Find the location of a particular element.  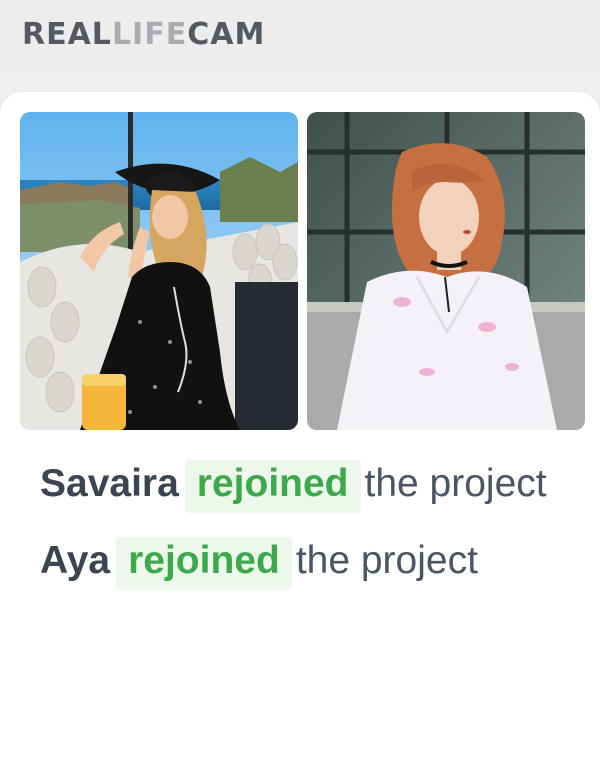

feed-item: Aya rejoined the project is located at coordinates (300, 563).